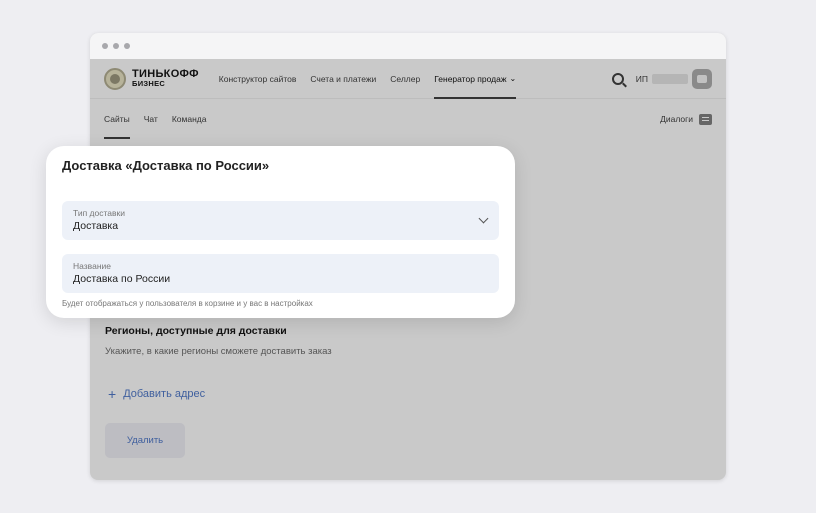 Image resolution: width=816 pixels, height=513 pixels. What do you see at coordinates (702, 78) in the screenshot?
I see `avatar` at bounding box center [702, 78].